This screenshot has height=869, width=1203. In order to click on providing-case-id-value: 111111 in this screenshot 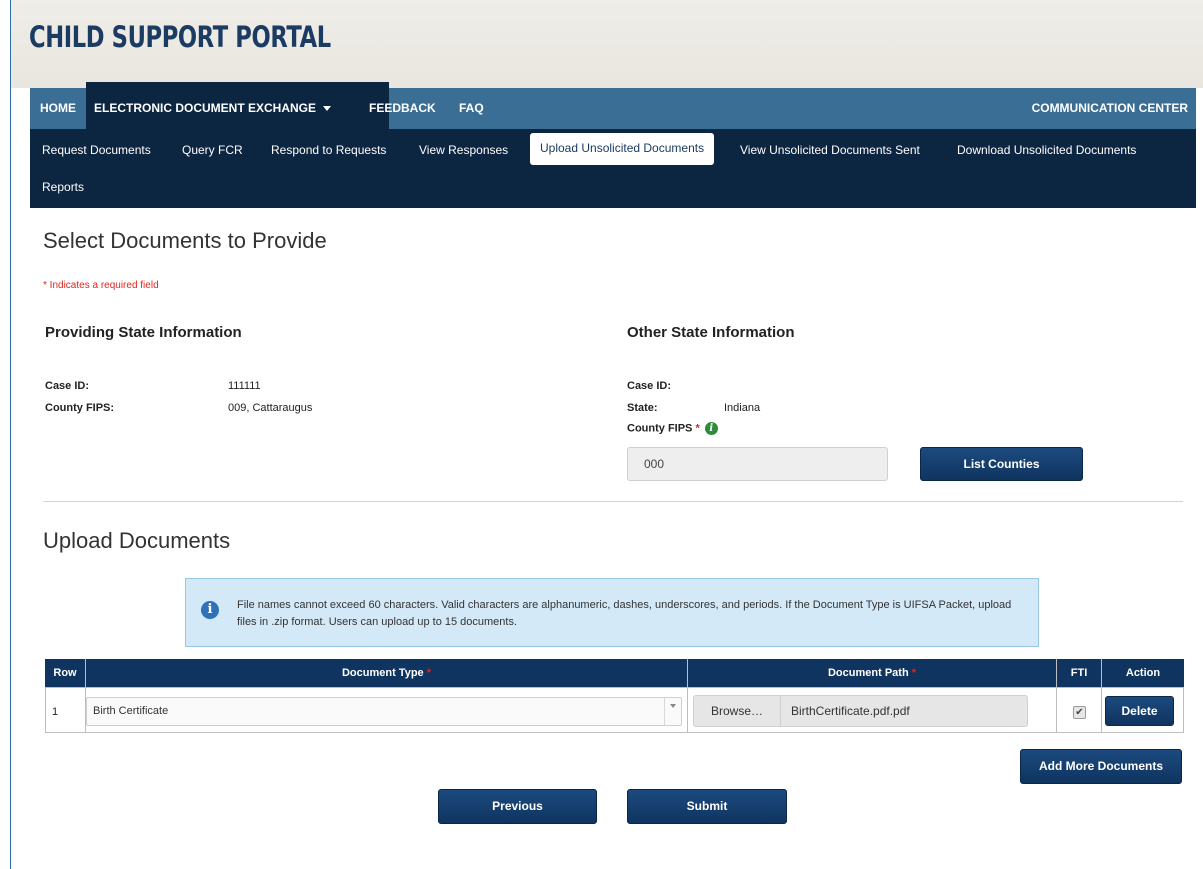, I will do `click(244, 386)`.